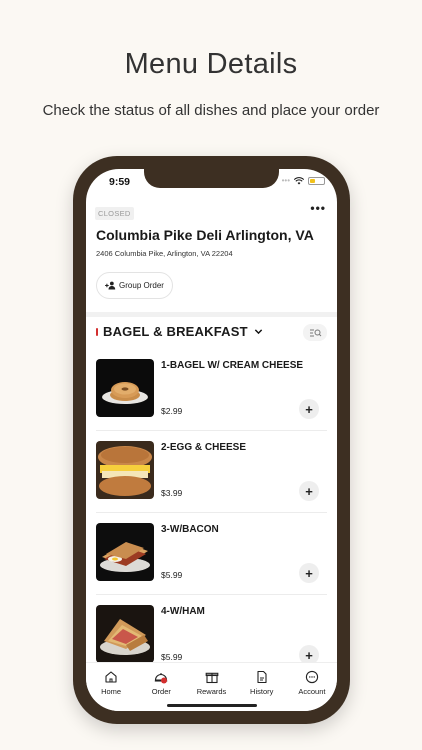  Describe the element at coordinates (190, 529) in the screenshot. I see `item-name: 3-W/BACON` at that location.